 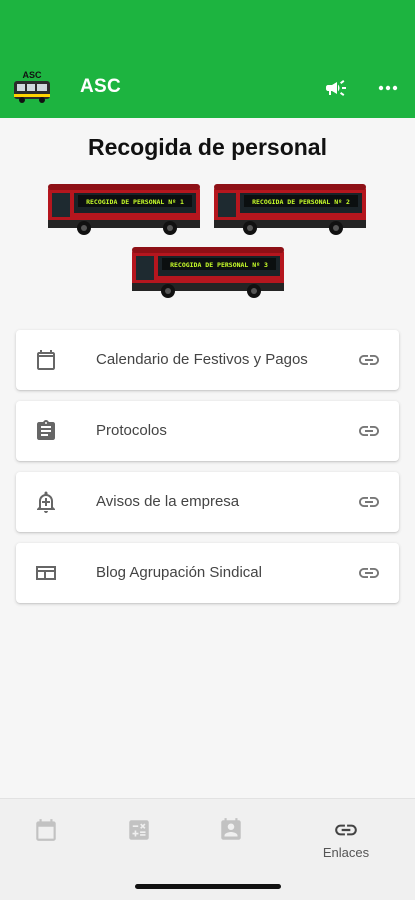 I want to click on clipboard-icon, so click(x=46, y=430).